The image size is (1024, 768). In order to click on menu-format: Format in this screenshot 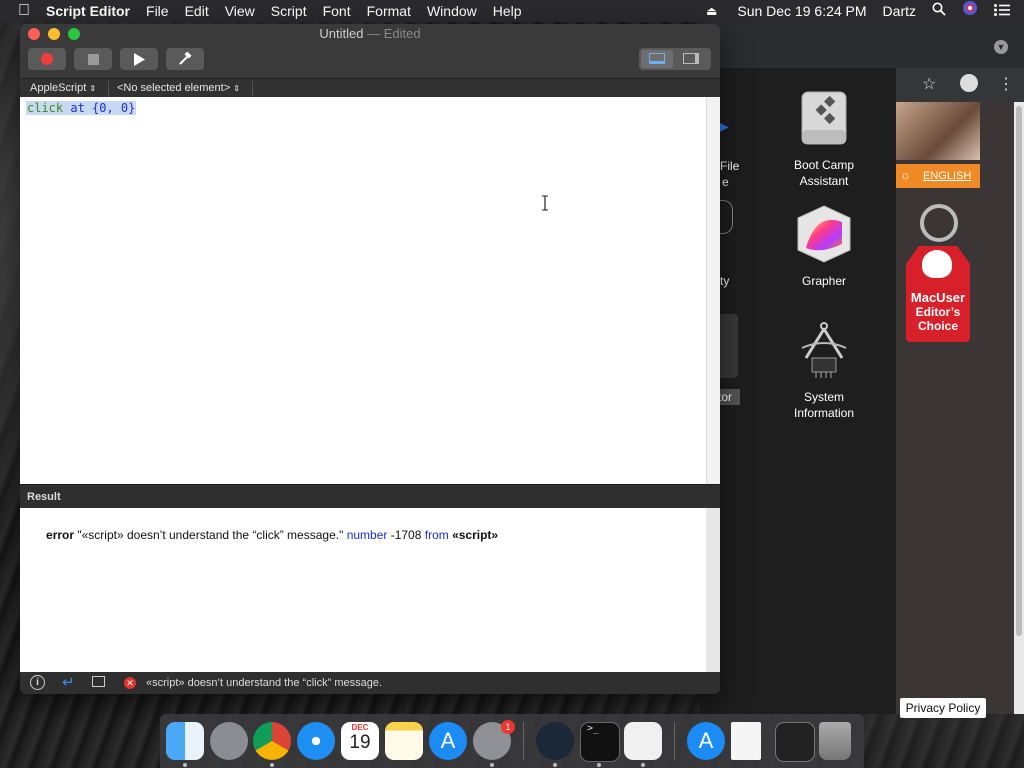, I will do `click(389, 11)`.